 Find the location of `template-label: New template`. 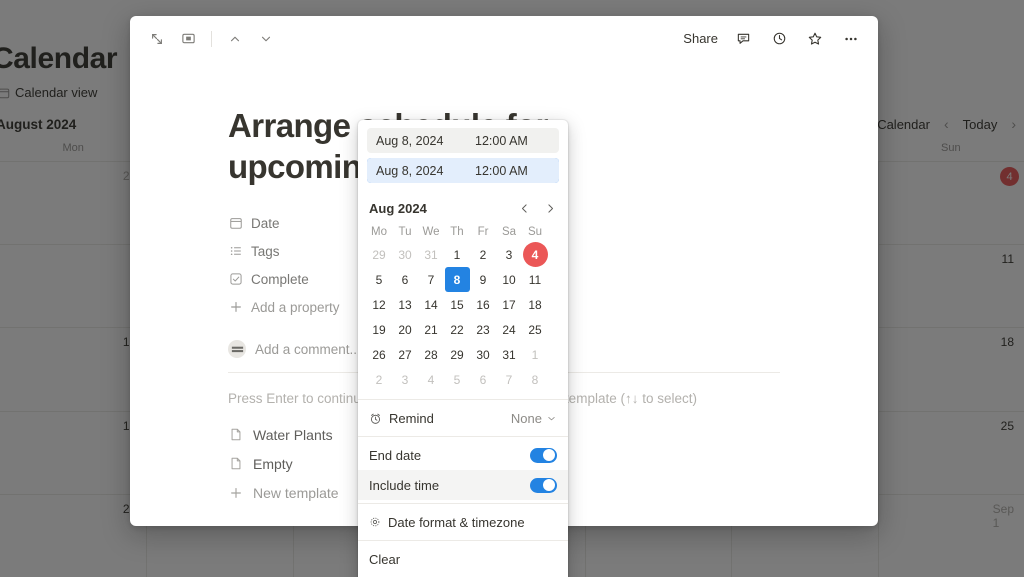

template-label: New template is located at coordinates (296, 492).